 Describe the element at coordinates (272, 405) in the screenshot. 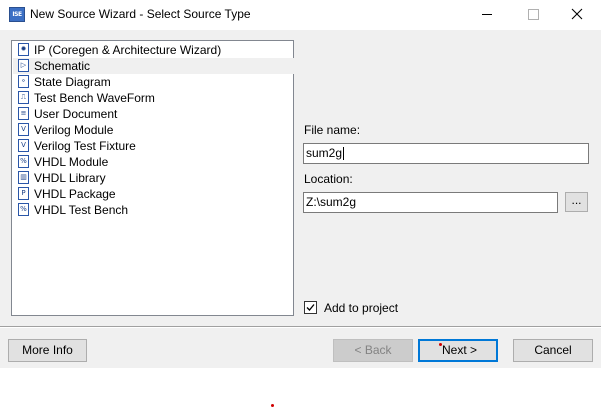

I see `pointer-marker` at that location.